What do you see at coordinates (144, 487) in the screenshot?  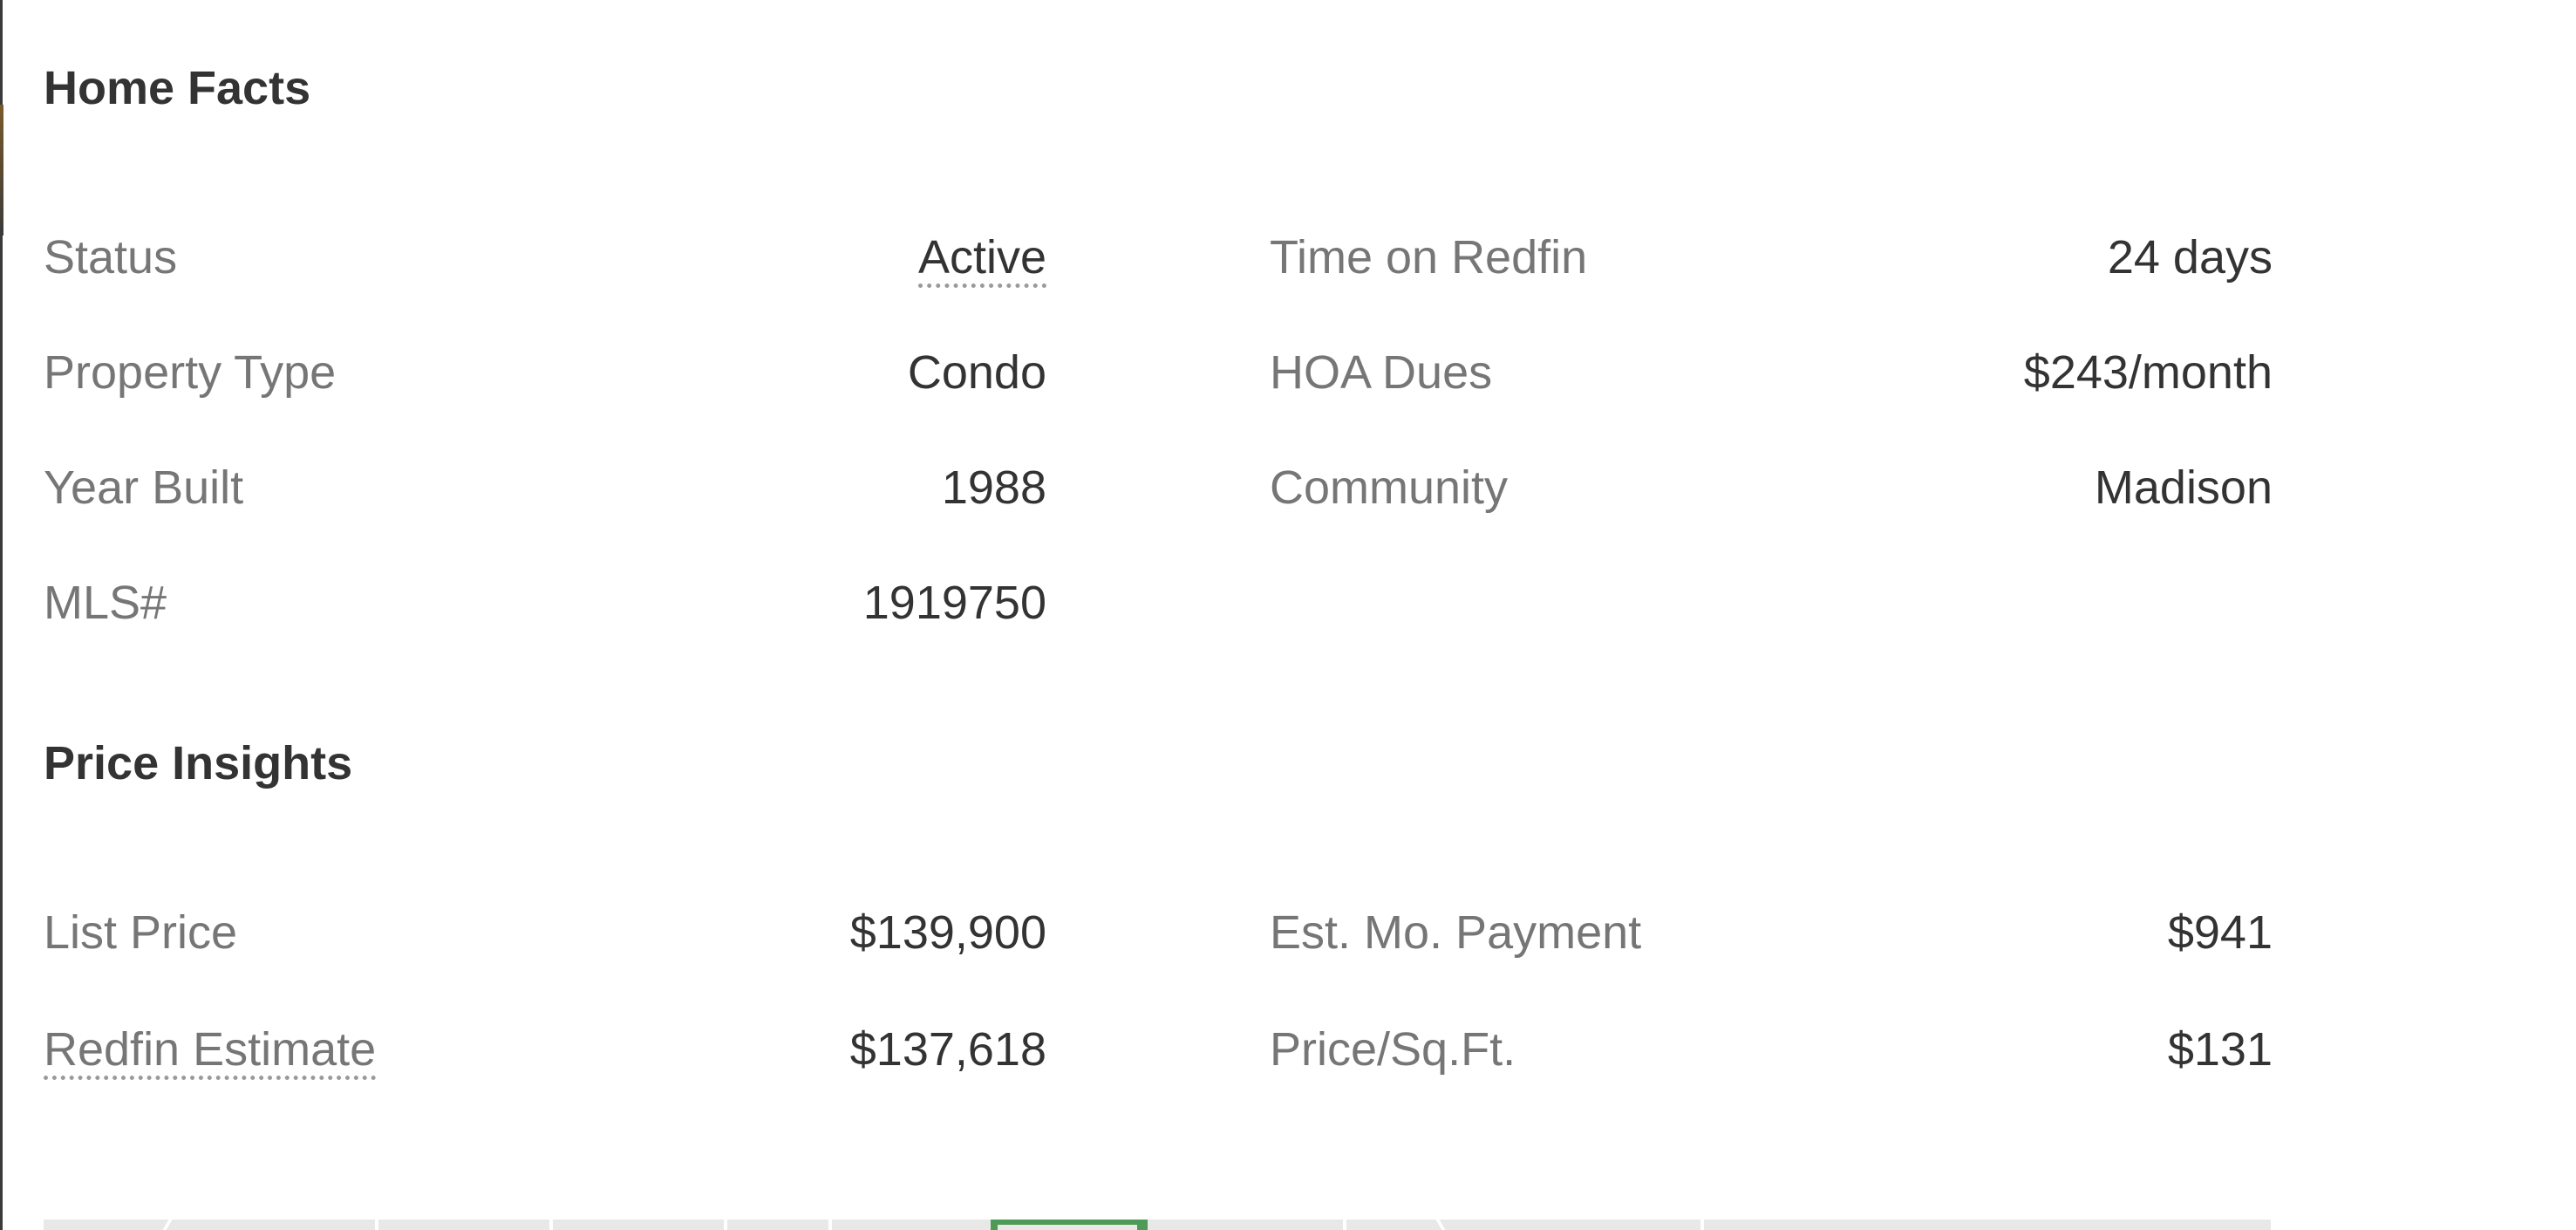 I see `year-built-label: Year Built` at bounding box center [144, 487].